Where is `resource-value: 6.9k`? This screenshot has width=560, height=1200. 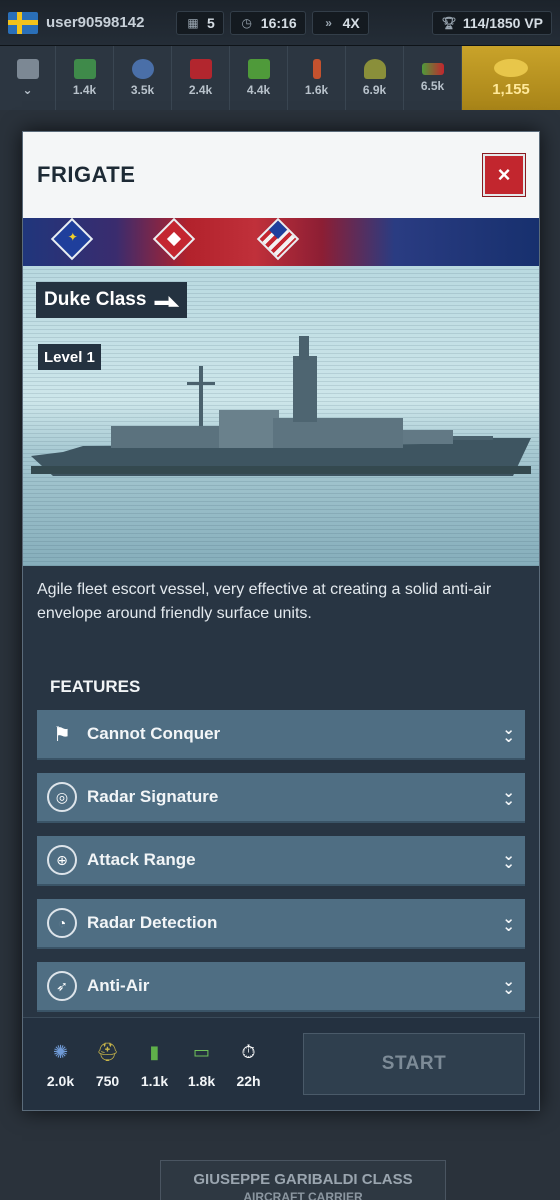
resource-value: 6.9k is located at coordinates (374, 90).